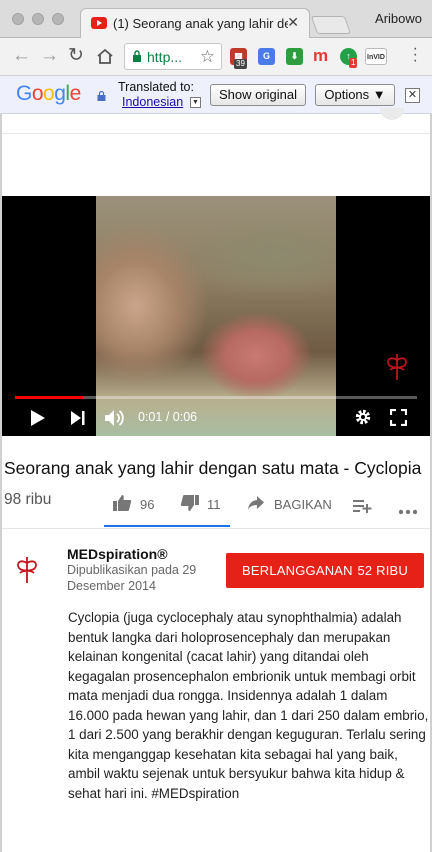 The width and height of the screenshot is (432, 852). I want to click on reload-icon: ↻, so click(76, 56).